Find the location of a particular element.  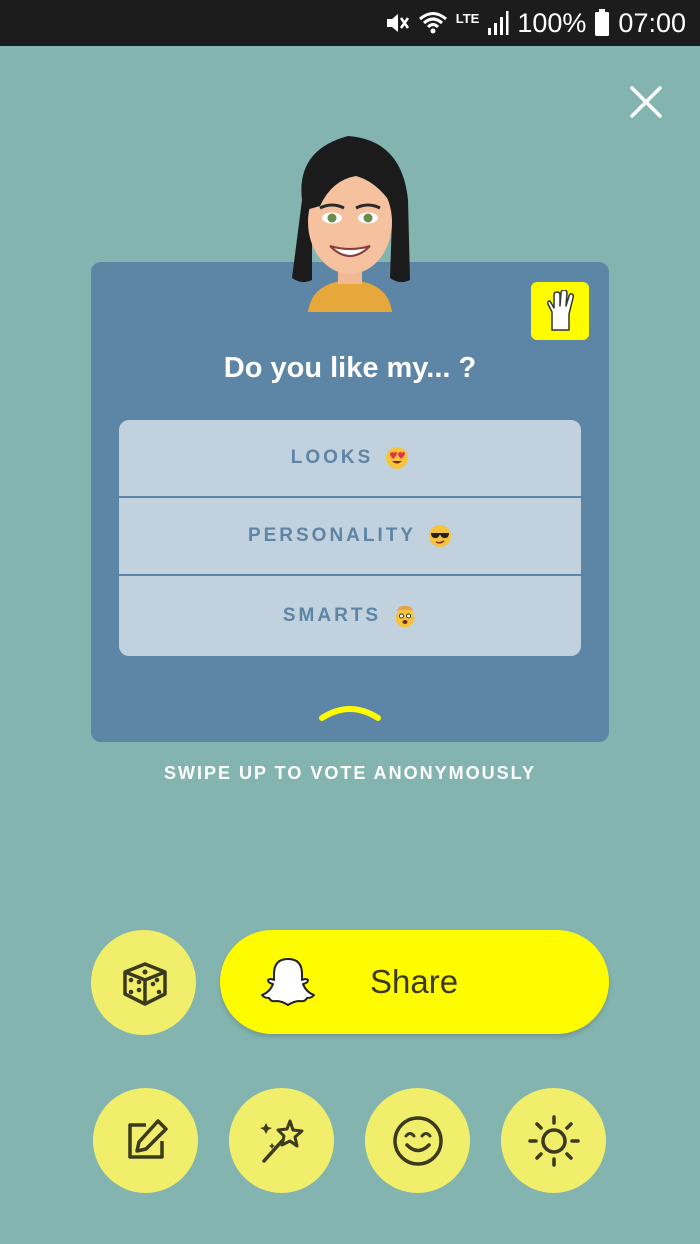

close-icon is located at coordinates (646, 102).